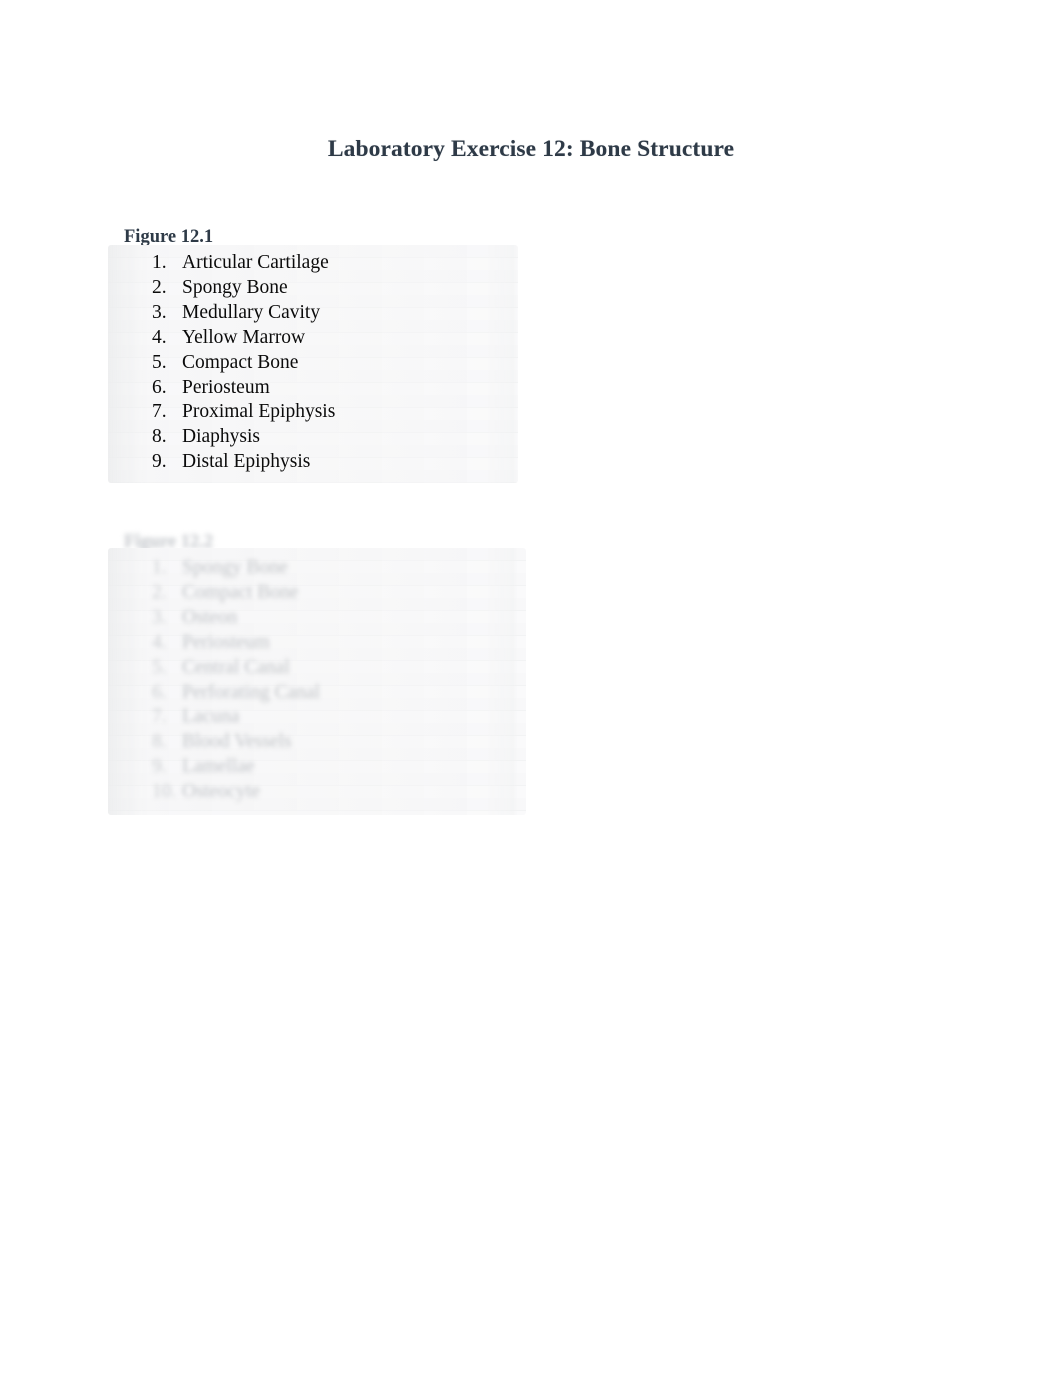  What do you see at coordinates (251, 312) in the screenshot?
I see `list-item-label: Medullary Cavity` at bounding box center [251, 312].